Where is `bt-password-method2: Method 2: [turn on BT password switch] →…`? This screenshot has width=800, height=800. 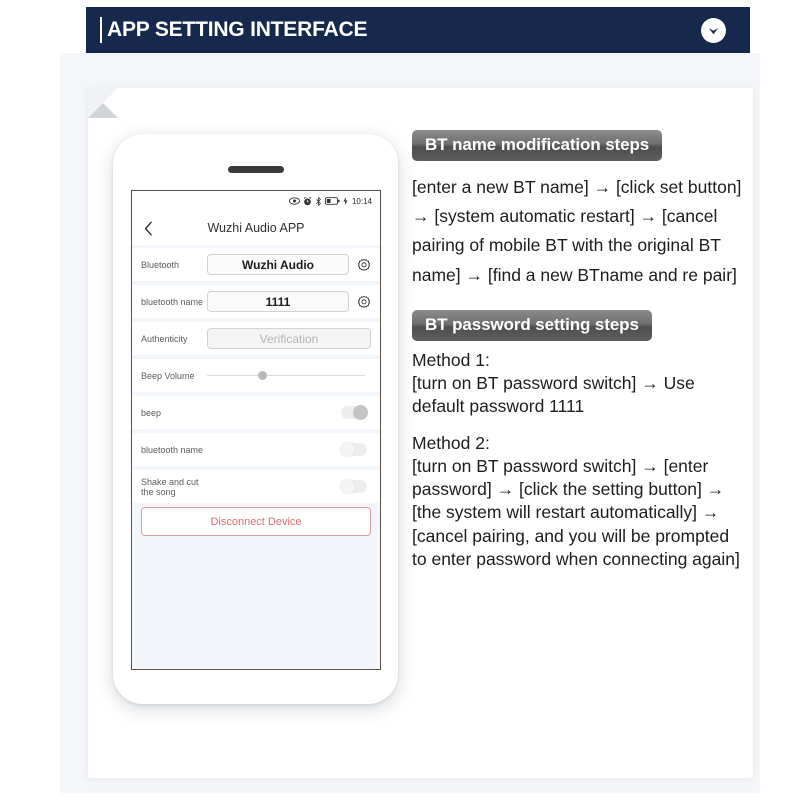 bt-password-method2: Method 2: [turn on BT password switch] →… is located at coordinates (576, 501).